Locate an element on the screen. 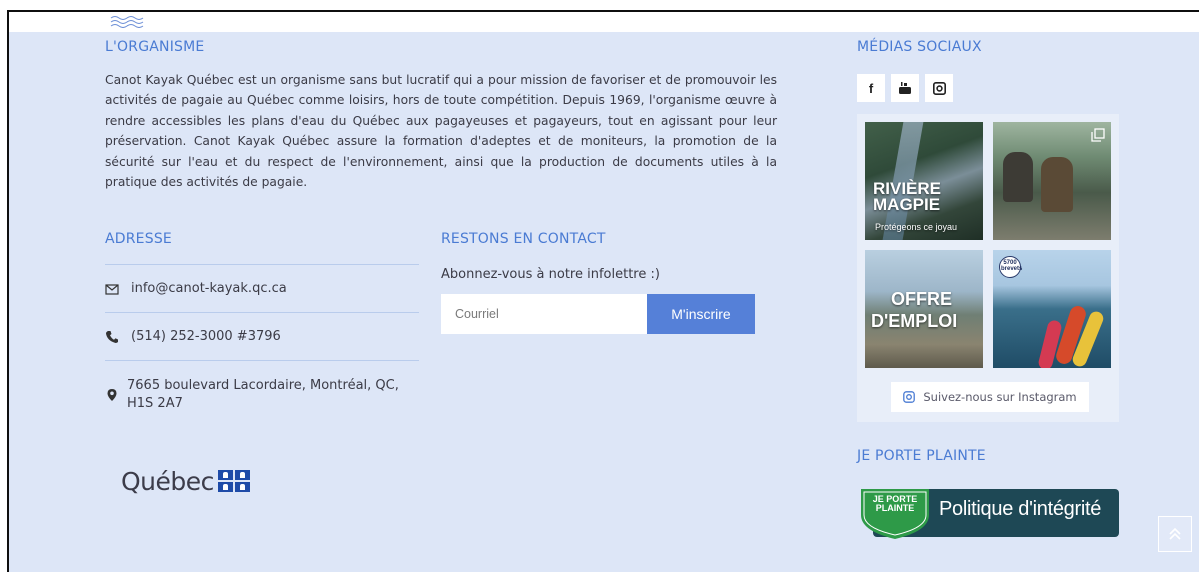 Image resolution: width=1202 pixels, height=572 pixels. scroll-to-top-button is located at coordinates (1175, 534).